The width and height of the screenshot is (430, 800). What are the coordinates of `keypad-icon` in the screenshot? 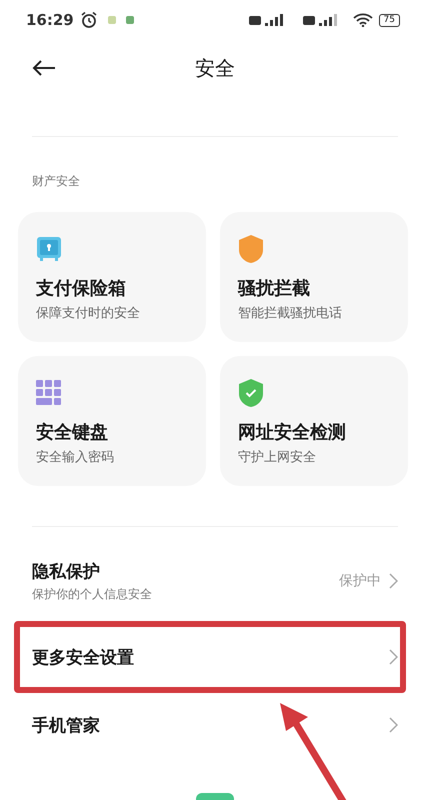 It's located at (49, 393).